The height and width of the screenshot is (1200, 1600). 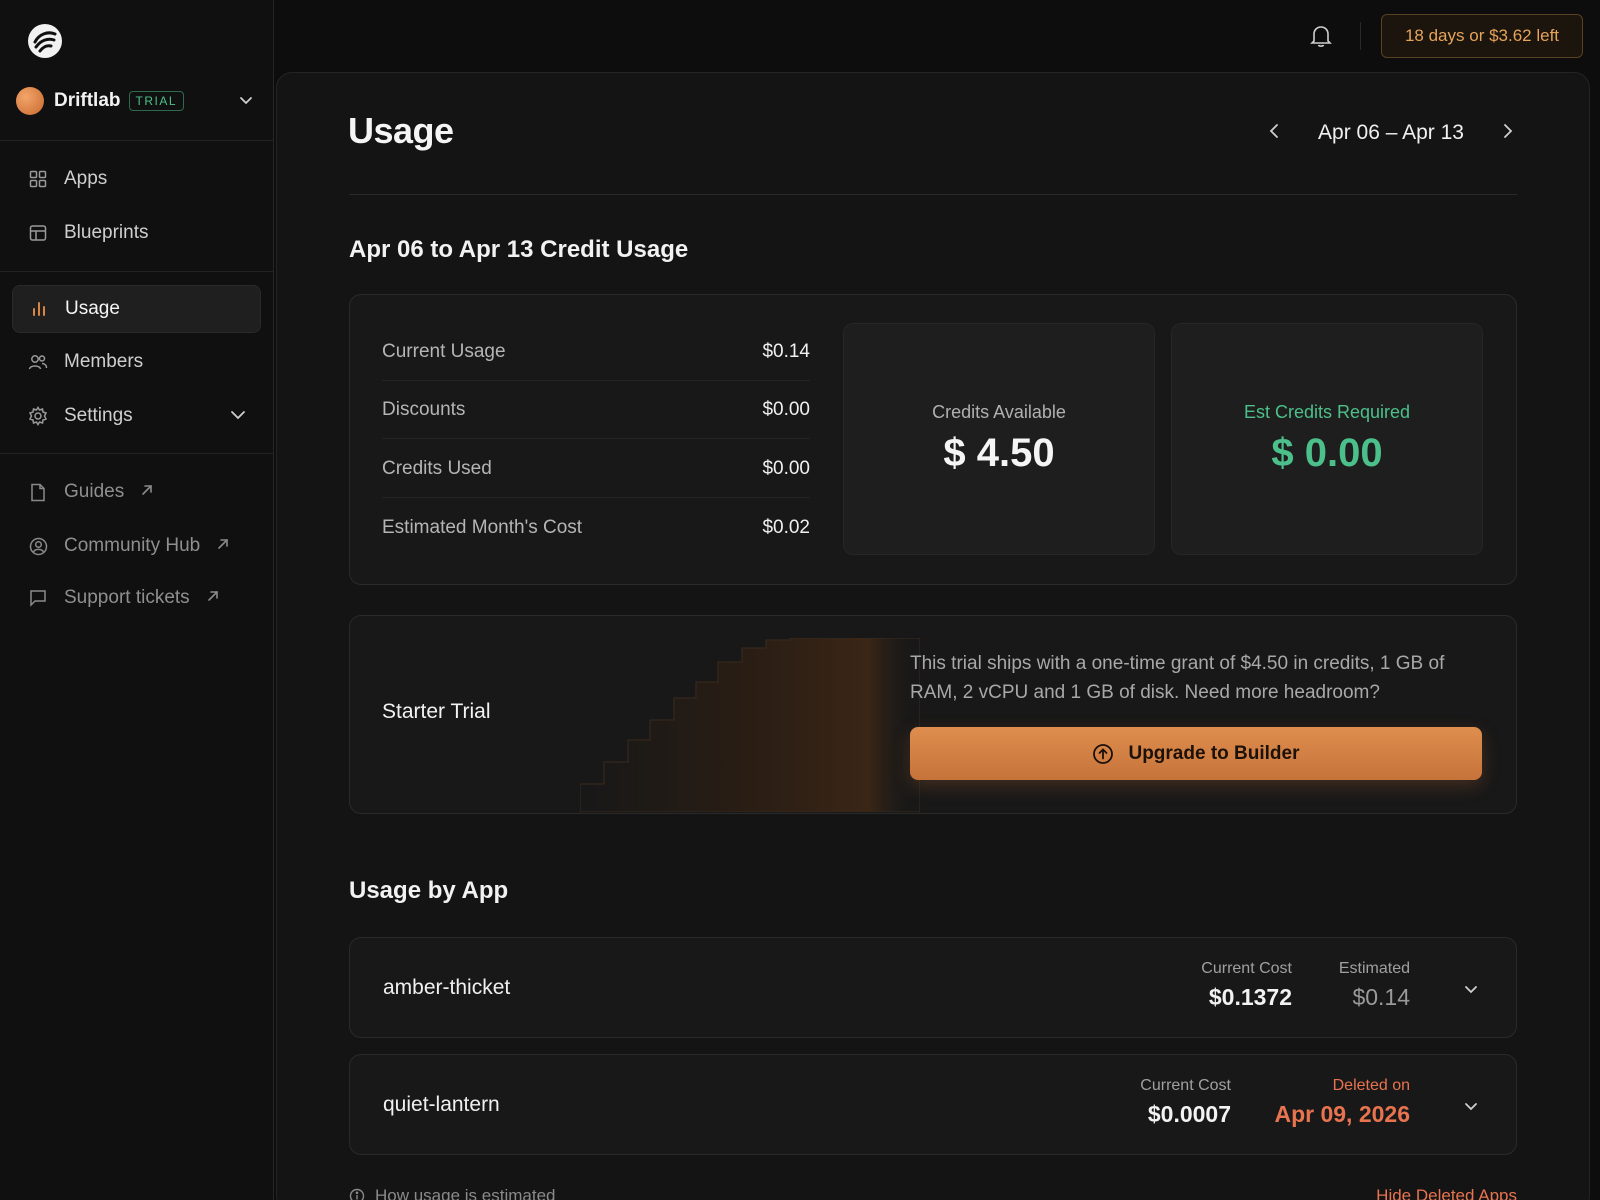 I want to click on topbar-divider, so click(x=1360, y=36).